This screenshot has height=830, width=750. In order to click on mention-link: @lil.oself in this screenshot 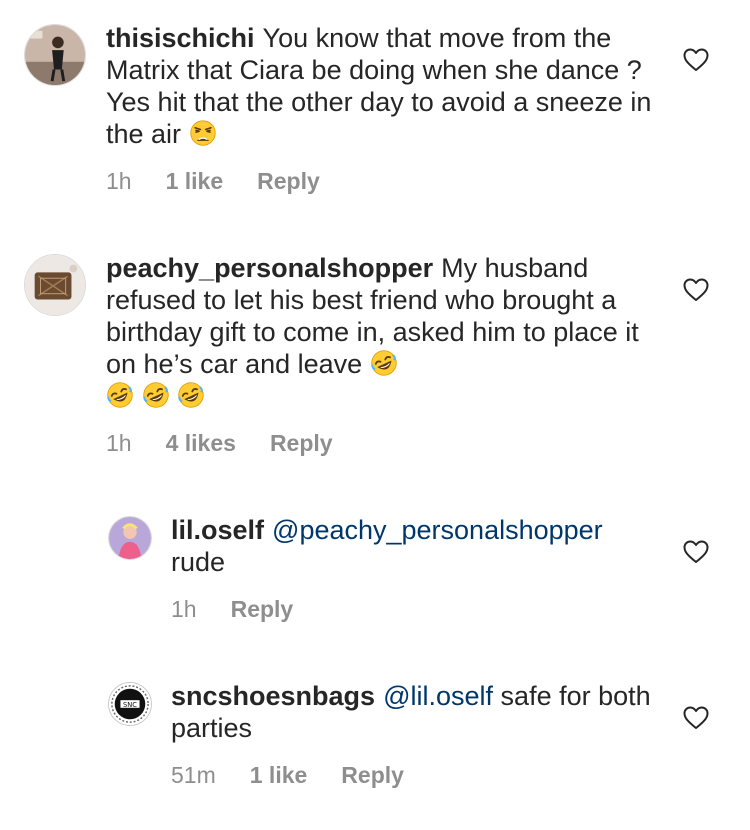, I will do `click(438, 696)`.